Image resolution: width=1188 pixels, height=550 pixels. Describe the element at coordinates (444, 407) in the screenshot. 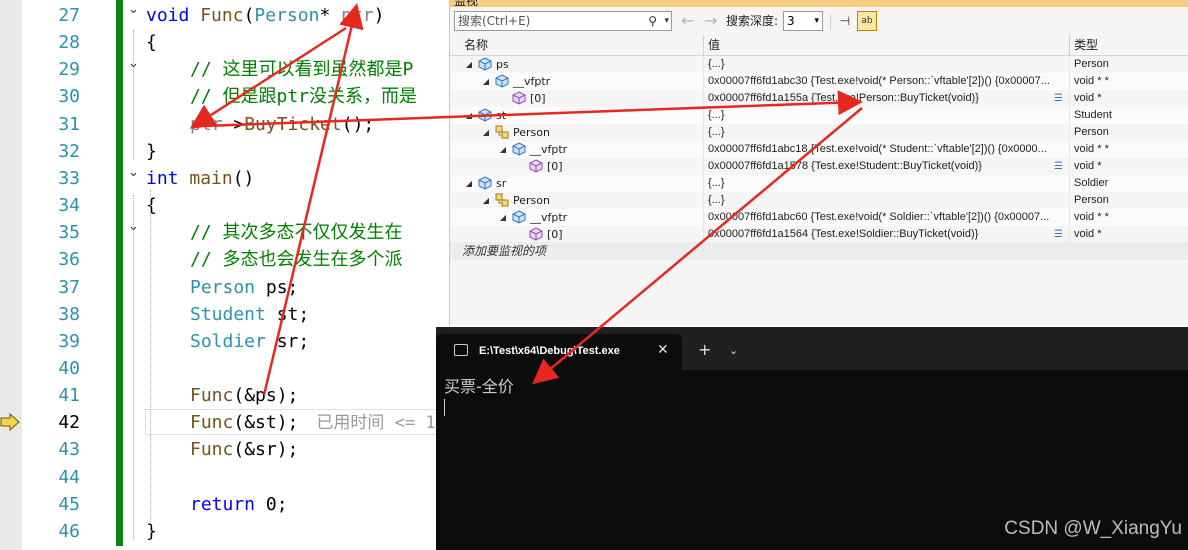

I see `terminal-cursor` at that location.